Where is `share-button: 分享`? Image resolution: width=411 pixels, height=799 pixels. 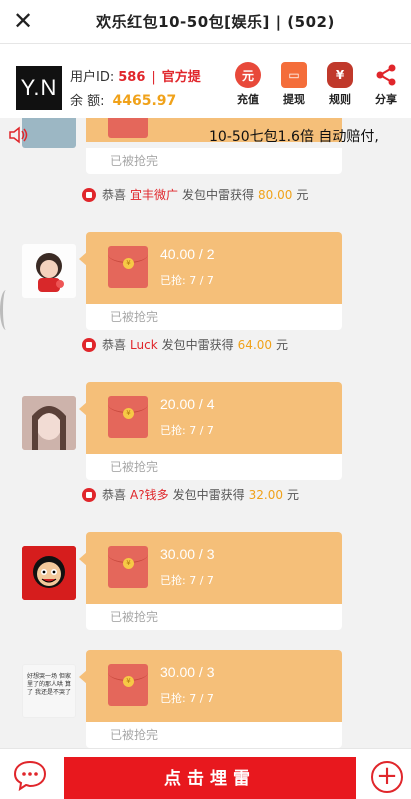
share-button: 分享 is located at coordinates (386, 84).